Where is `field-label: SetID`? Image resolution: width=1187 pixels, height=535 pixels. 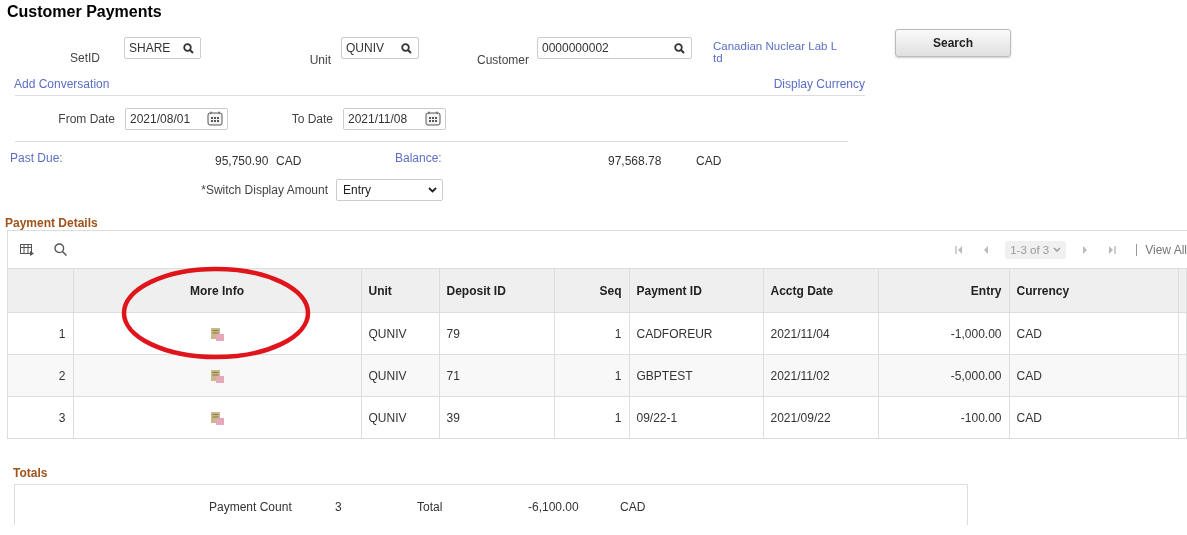
field-label: SetID is located at coordinates (84, 58).